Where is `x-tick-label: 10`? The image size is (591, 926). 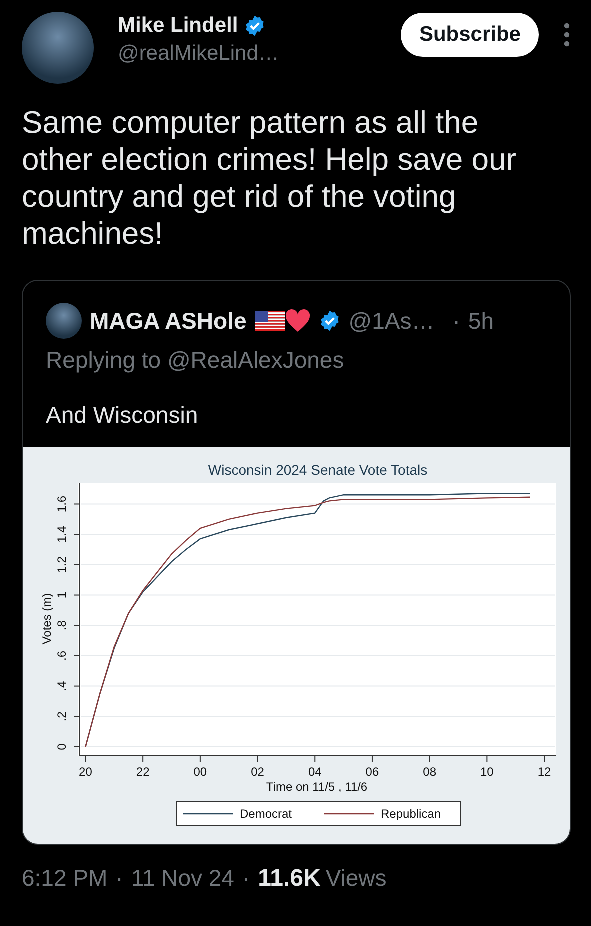 x-tick-label: 10 is located at coordinates (487, 772).